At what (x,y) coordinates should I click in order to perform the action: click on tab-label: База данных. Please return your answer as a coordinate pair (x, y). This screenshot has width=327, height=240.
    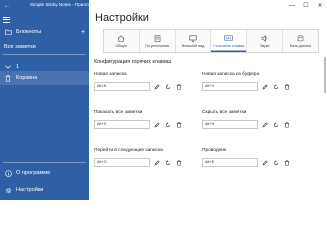
    Looking at the image, I should click on (300, 46).